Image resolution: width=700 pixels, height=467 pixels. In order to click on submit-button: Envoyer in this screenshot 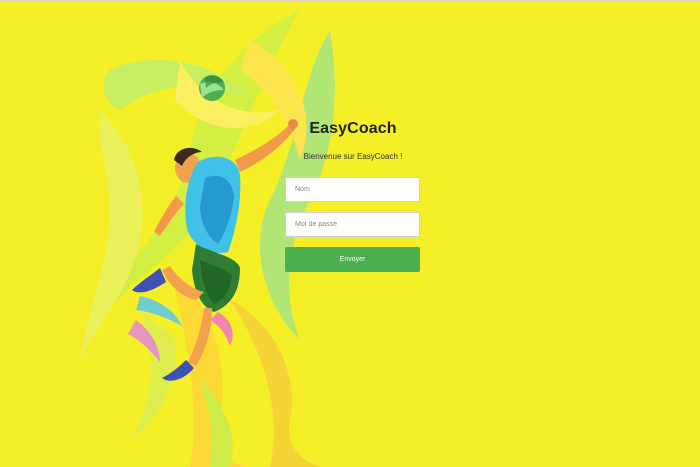, I will do `click(352, 259)`.